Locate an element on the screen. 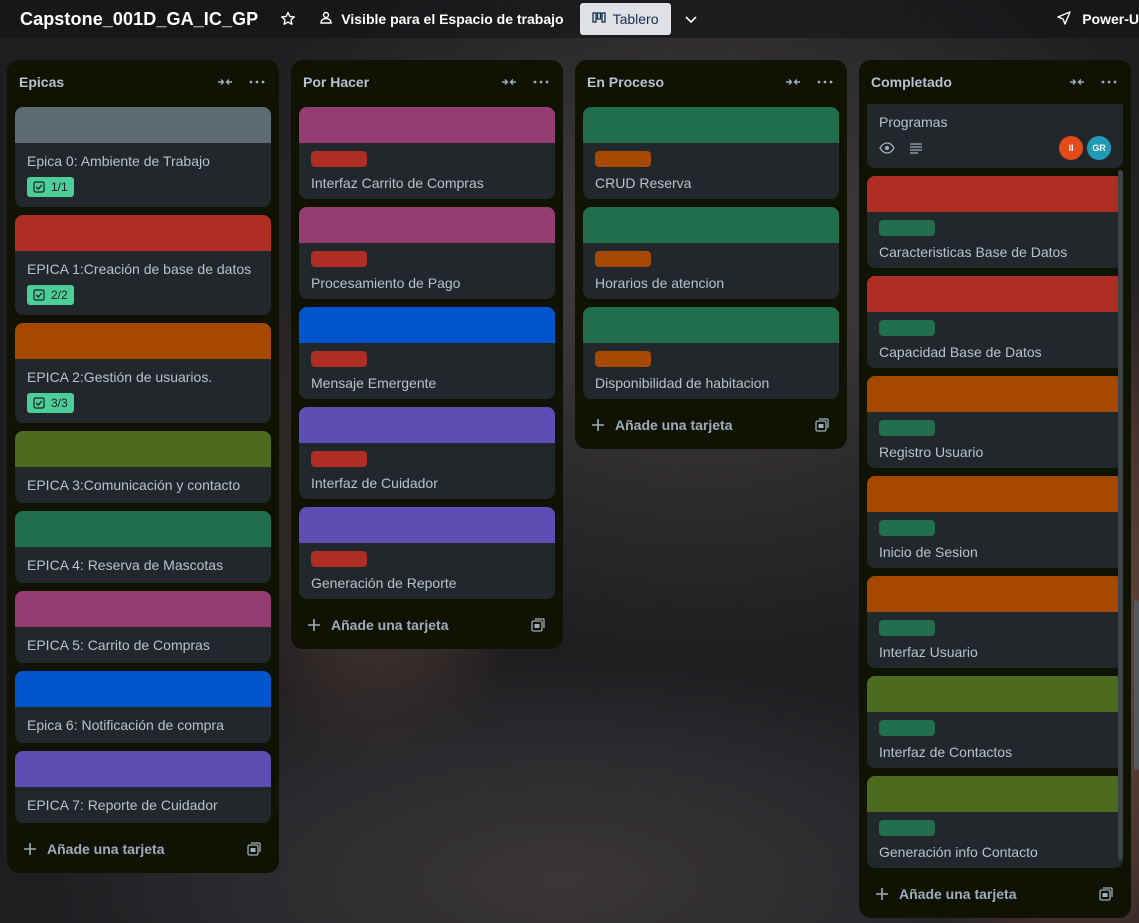  card: Caracteristicas Base de Datos is located at coordinates (995, 222).